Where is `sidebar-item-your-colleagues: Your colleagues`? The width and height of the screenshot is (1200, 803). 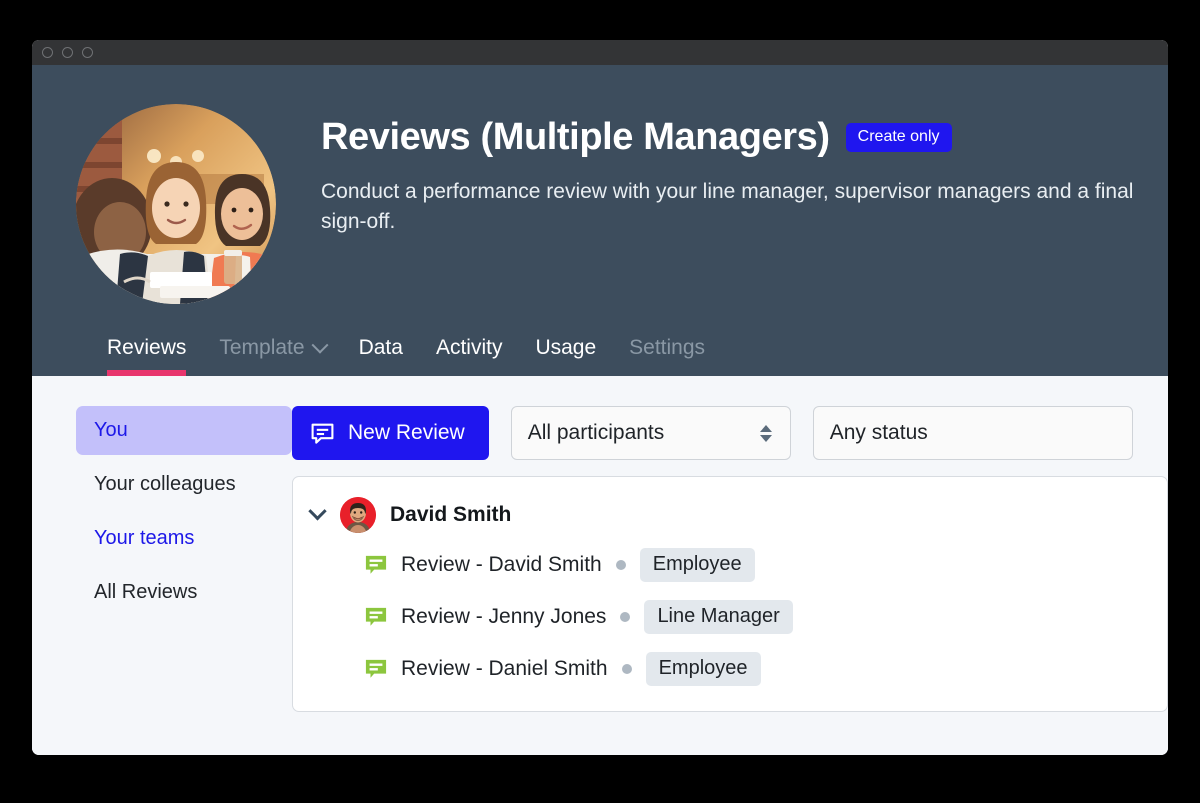 sidebar-item-your-colleagues: Your colleagues is located at coordinates (184, 484).